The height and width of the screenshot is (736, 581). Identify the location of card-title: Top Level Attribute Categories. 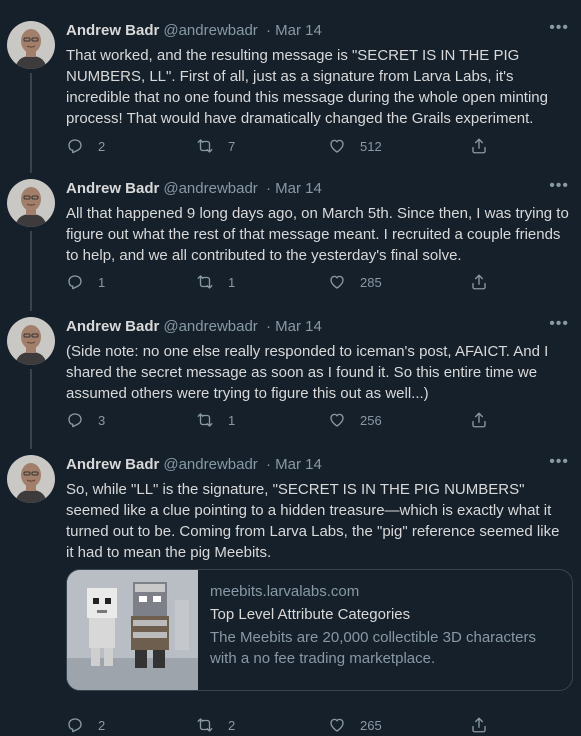
(310, 614).